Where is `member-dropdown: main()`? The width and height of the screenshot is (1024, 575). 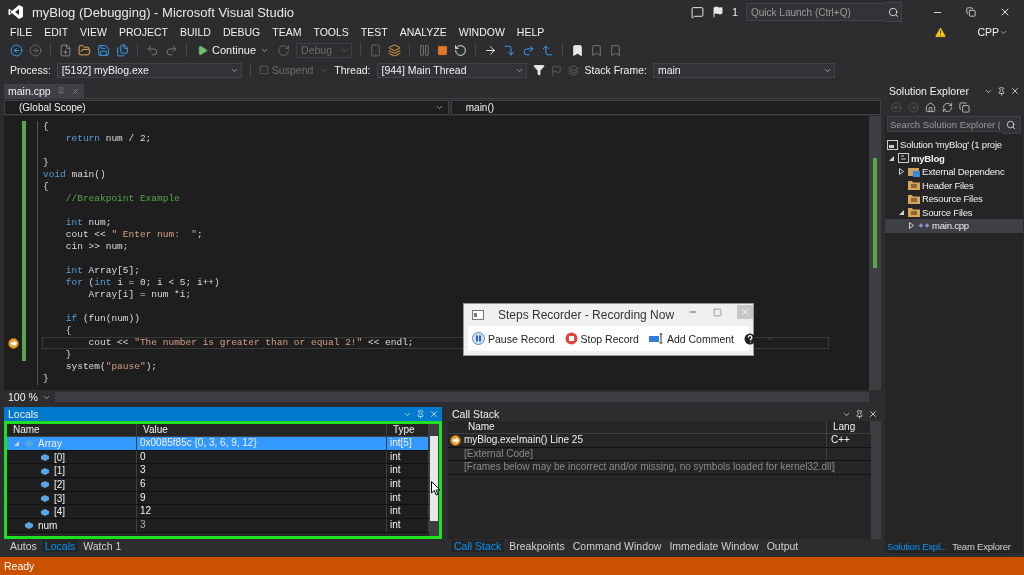
member-dropdown: main() is located at coordinates (665, 107).